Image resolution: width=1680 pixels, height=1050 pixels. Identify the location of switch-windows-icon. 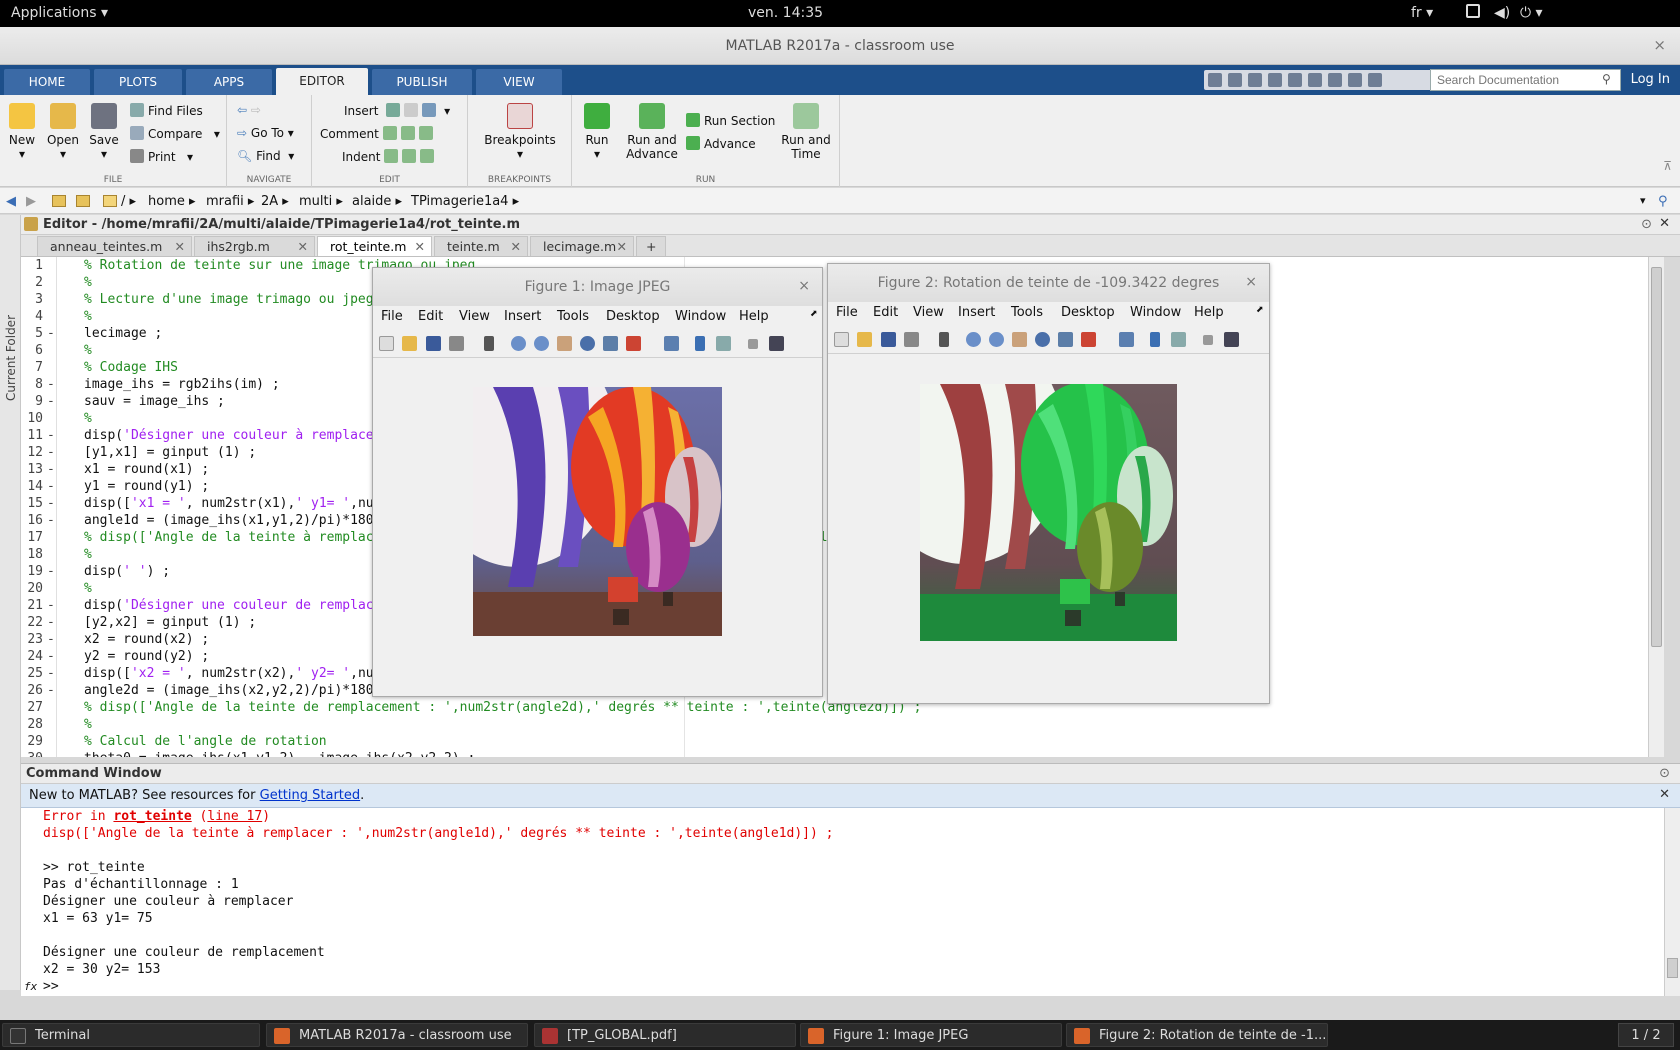
(1355, 80).